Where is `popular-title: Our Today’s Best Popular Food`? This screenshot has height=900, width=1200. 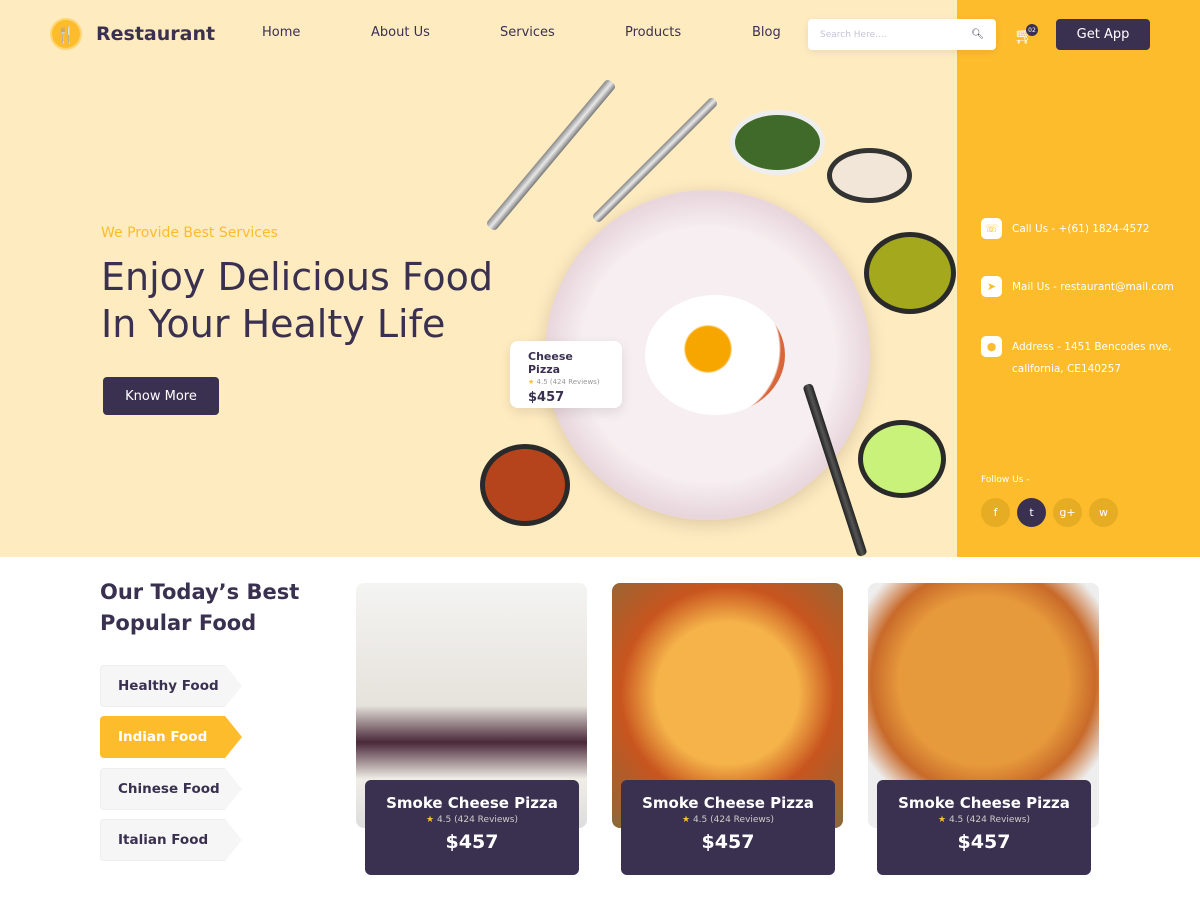
popular-title: Our Today’s Best Popular Food is located at coordinates (199, 608).